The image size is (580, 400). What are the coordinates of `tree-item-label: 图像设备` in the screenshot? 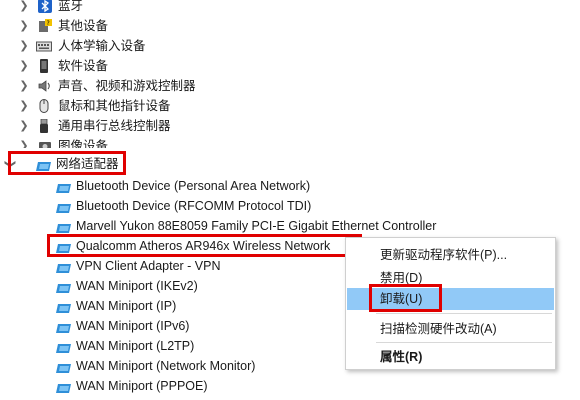 It's located at (83, 143).